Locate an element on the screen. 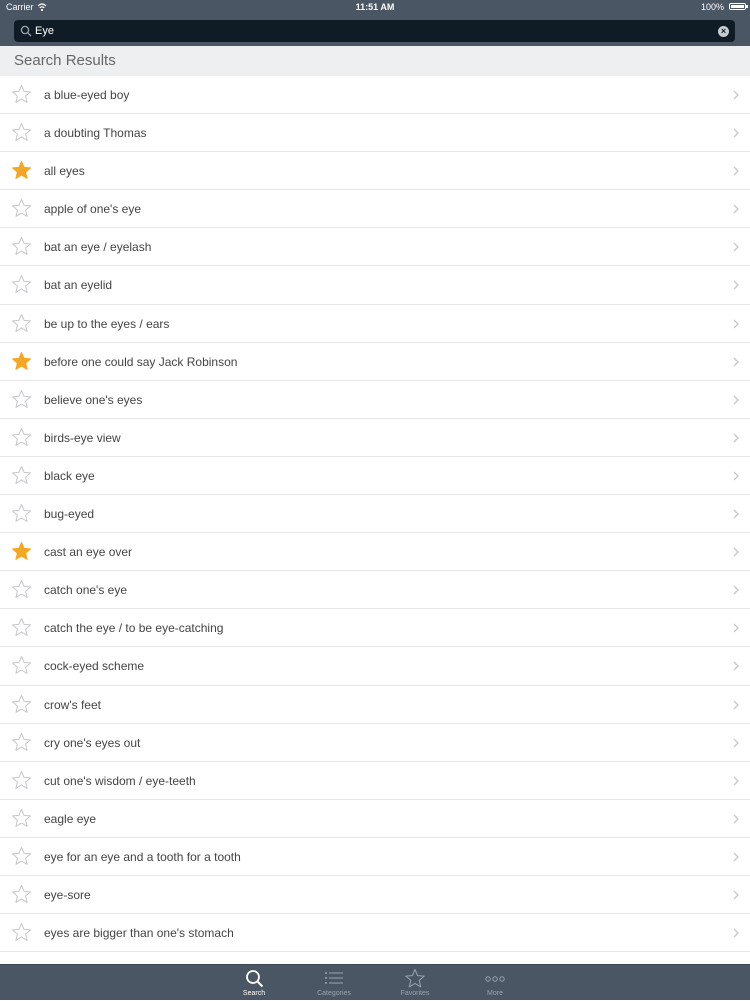 Image resolution: width=750 pixels, height=1001 pixels. tab-label: Favorites is located at coordinates (415, 993).